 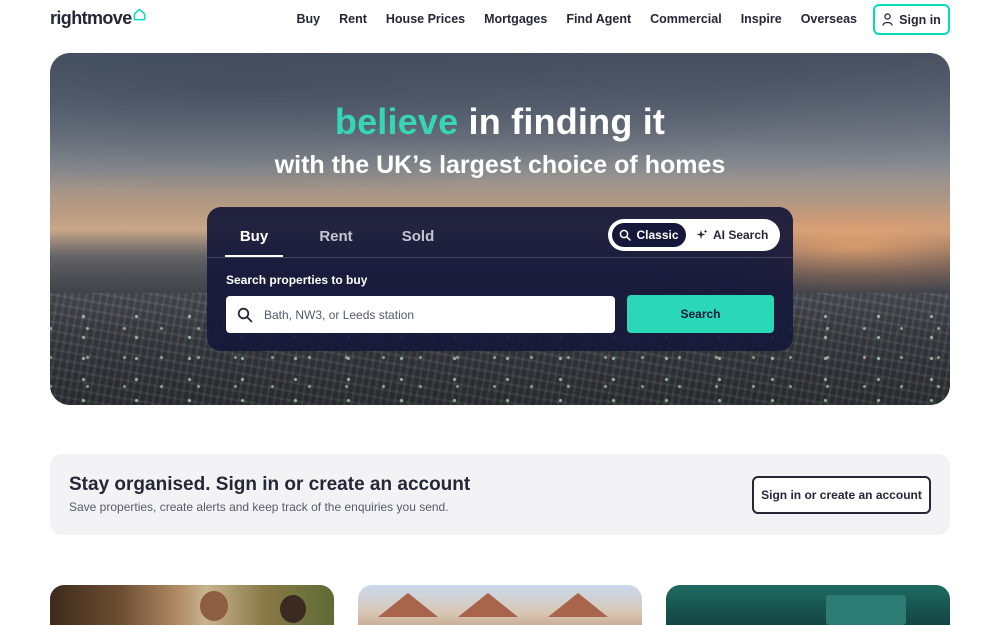 I want to click on tabs-divider, so click(x=500, y=257).